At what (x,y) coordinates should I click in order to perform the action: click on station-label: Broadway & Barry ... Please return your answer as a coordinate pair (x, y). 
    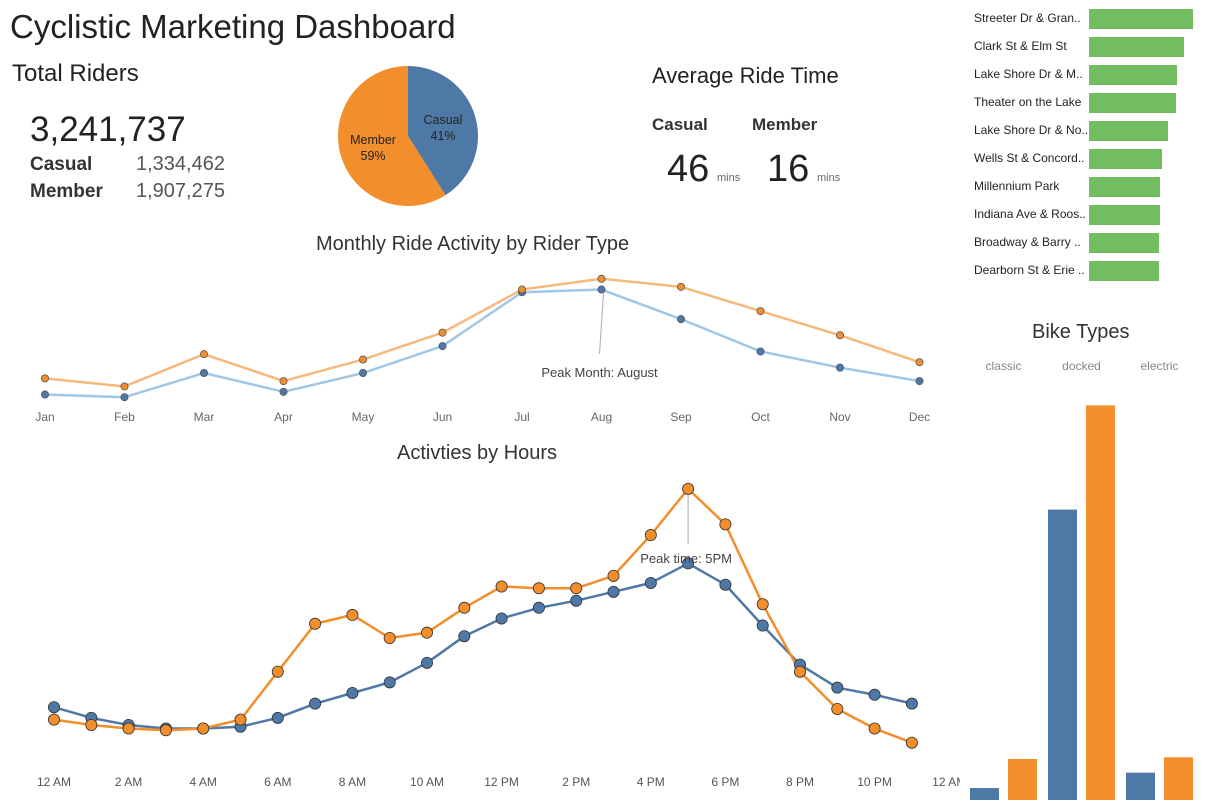
    Looking at the image, I should click on (1027, 242).